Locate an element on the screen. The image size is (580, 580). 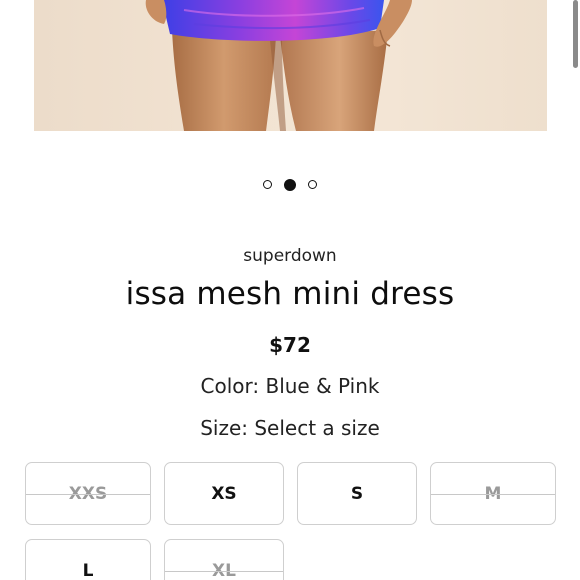
product-title: issa mesh mini dress is located at coordinates (290, 294).